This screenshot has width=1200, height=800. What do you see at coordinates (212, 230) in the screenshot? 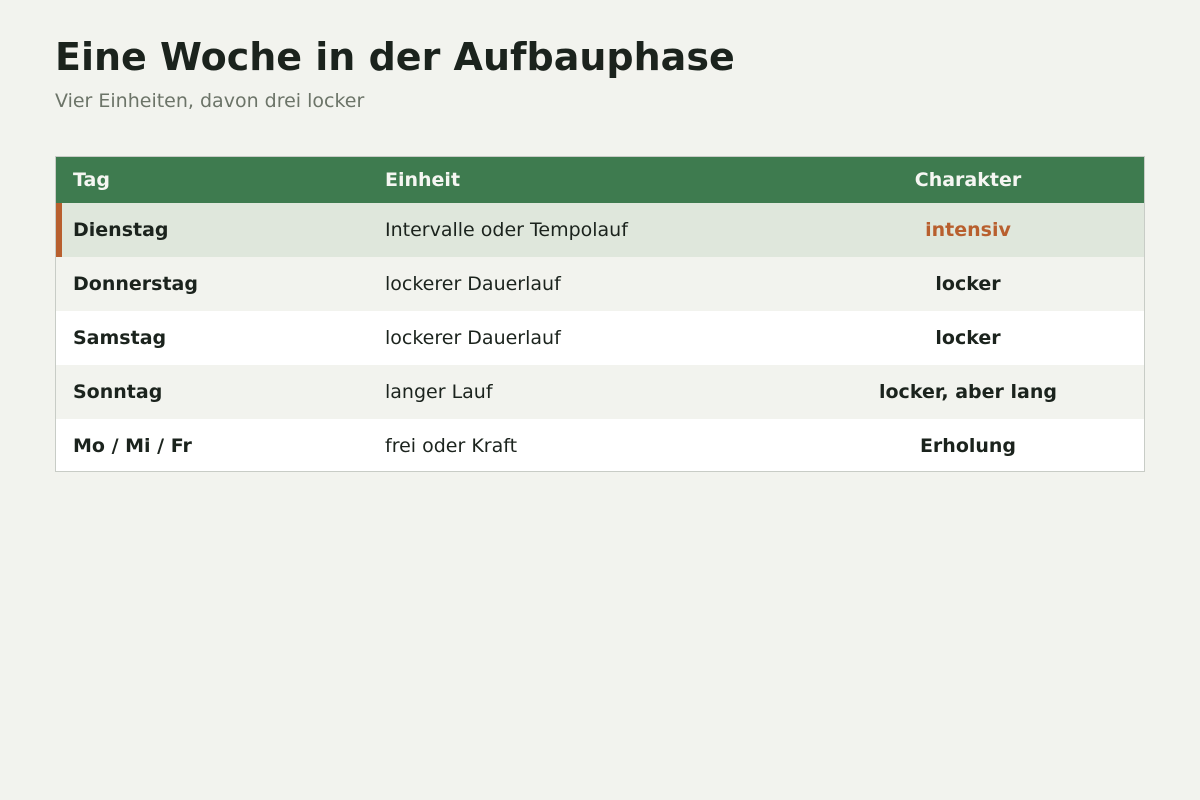
I see `row-day: Dienstag` at bounding box center [212, 230].